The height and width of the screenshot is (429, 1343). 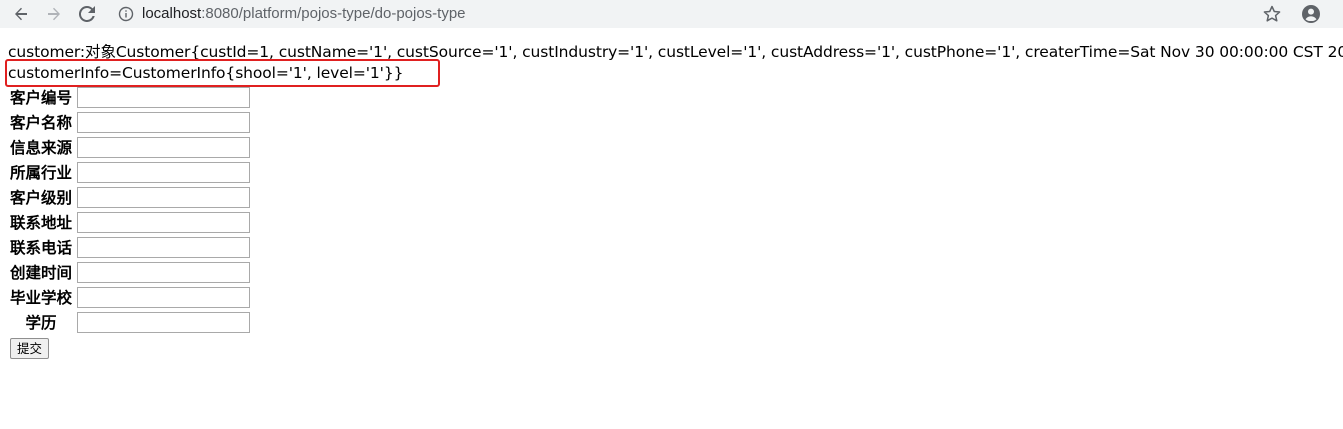 I want to click on info-icon, so click(x=126, y=14).